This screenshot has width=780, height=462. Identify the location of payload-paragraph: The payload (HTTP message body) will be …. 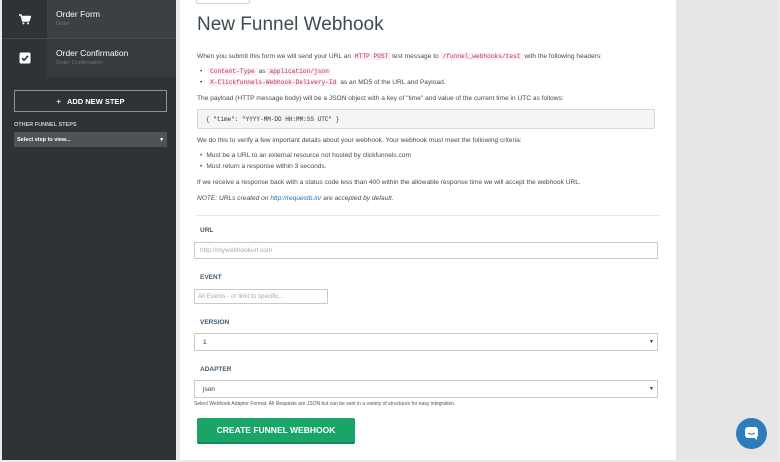
(380, 98).